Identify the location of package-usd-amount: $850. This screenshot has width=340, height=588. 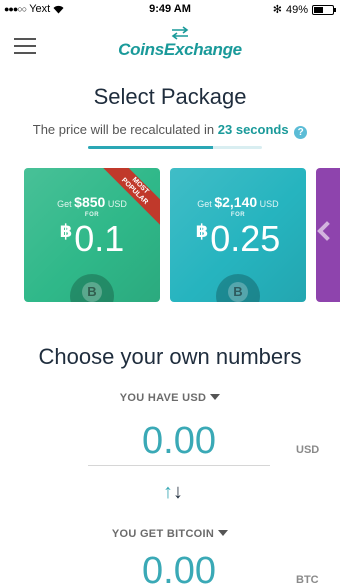
(90, 202).